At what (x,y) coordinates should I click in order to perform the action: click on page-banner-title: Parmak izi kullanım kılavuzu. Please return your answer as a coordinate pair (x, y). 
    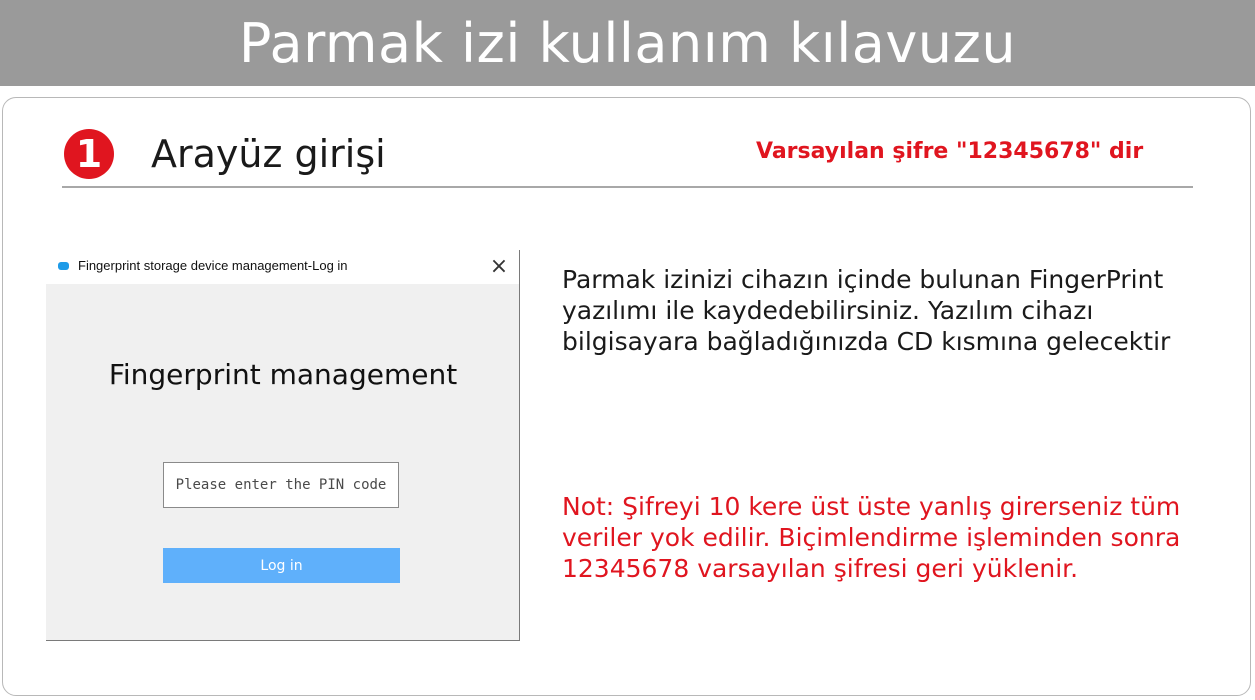
    Looking at the image, I should click on (627, 43).